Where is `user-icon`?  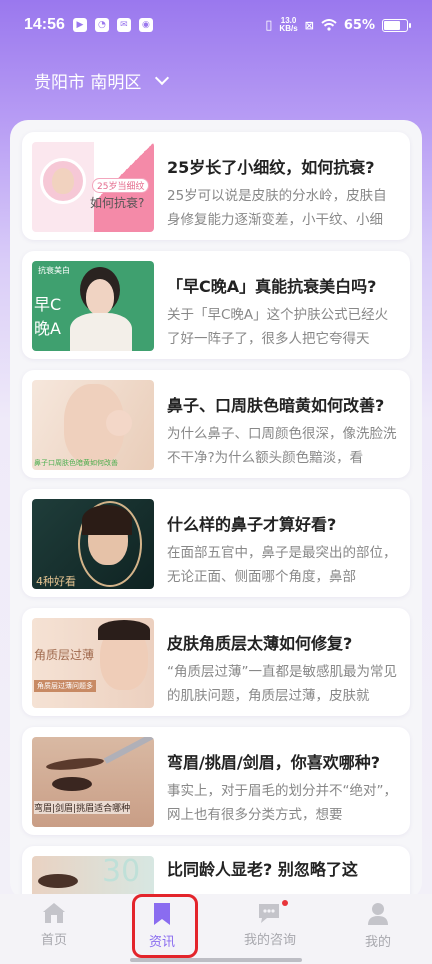 user-icon is located at coordinates (378, 914).